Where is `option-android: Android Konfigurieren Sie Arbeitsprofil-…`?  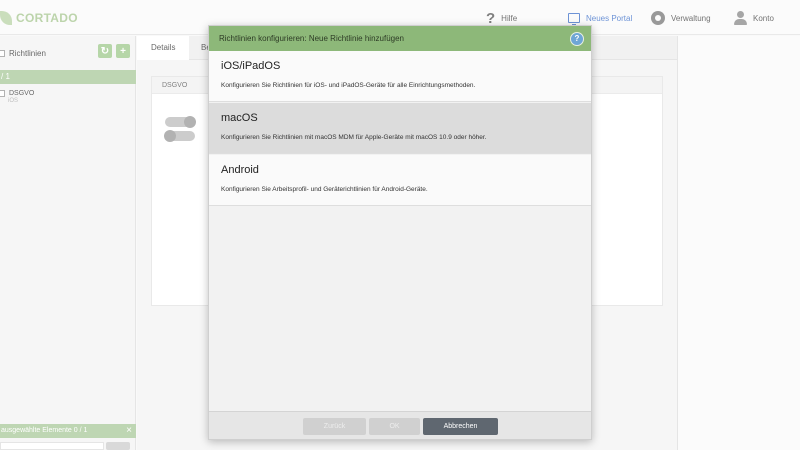 option-android: Android Konfigurieren Sie Arbeitsprofil-… is located at coordinates (400, 180).